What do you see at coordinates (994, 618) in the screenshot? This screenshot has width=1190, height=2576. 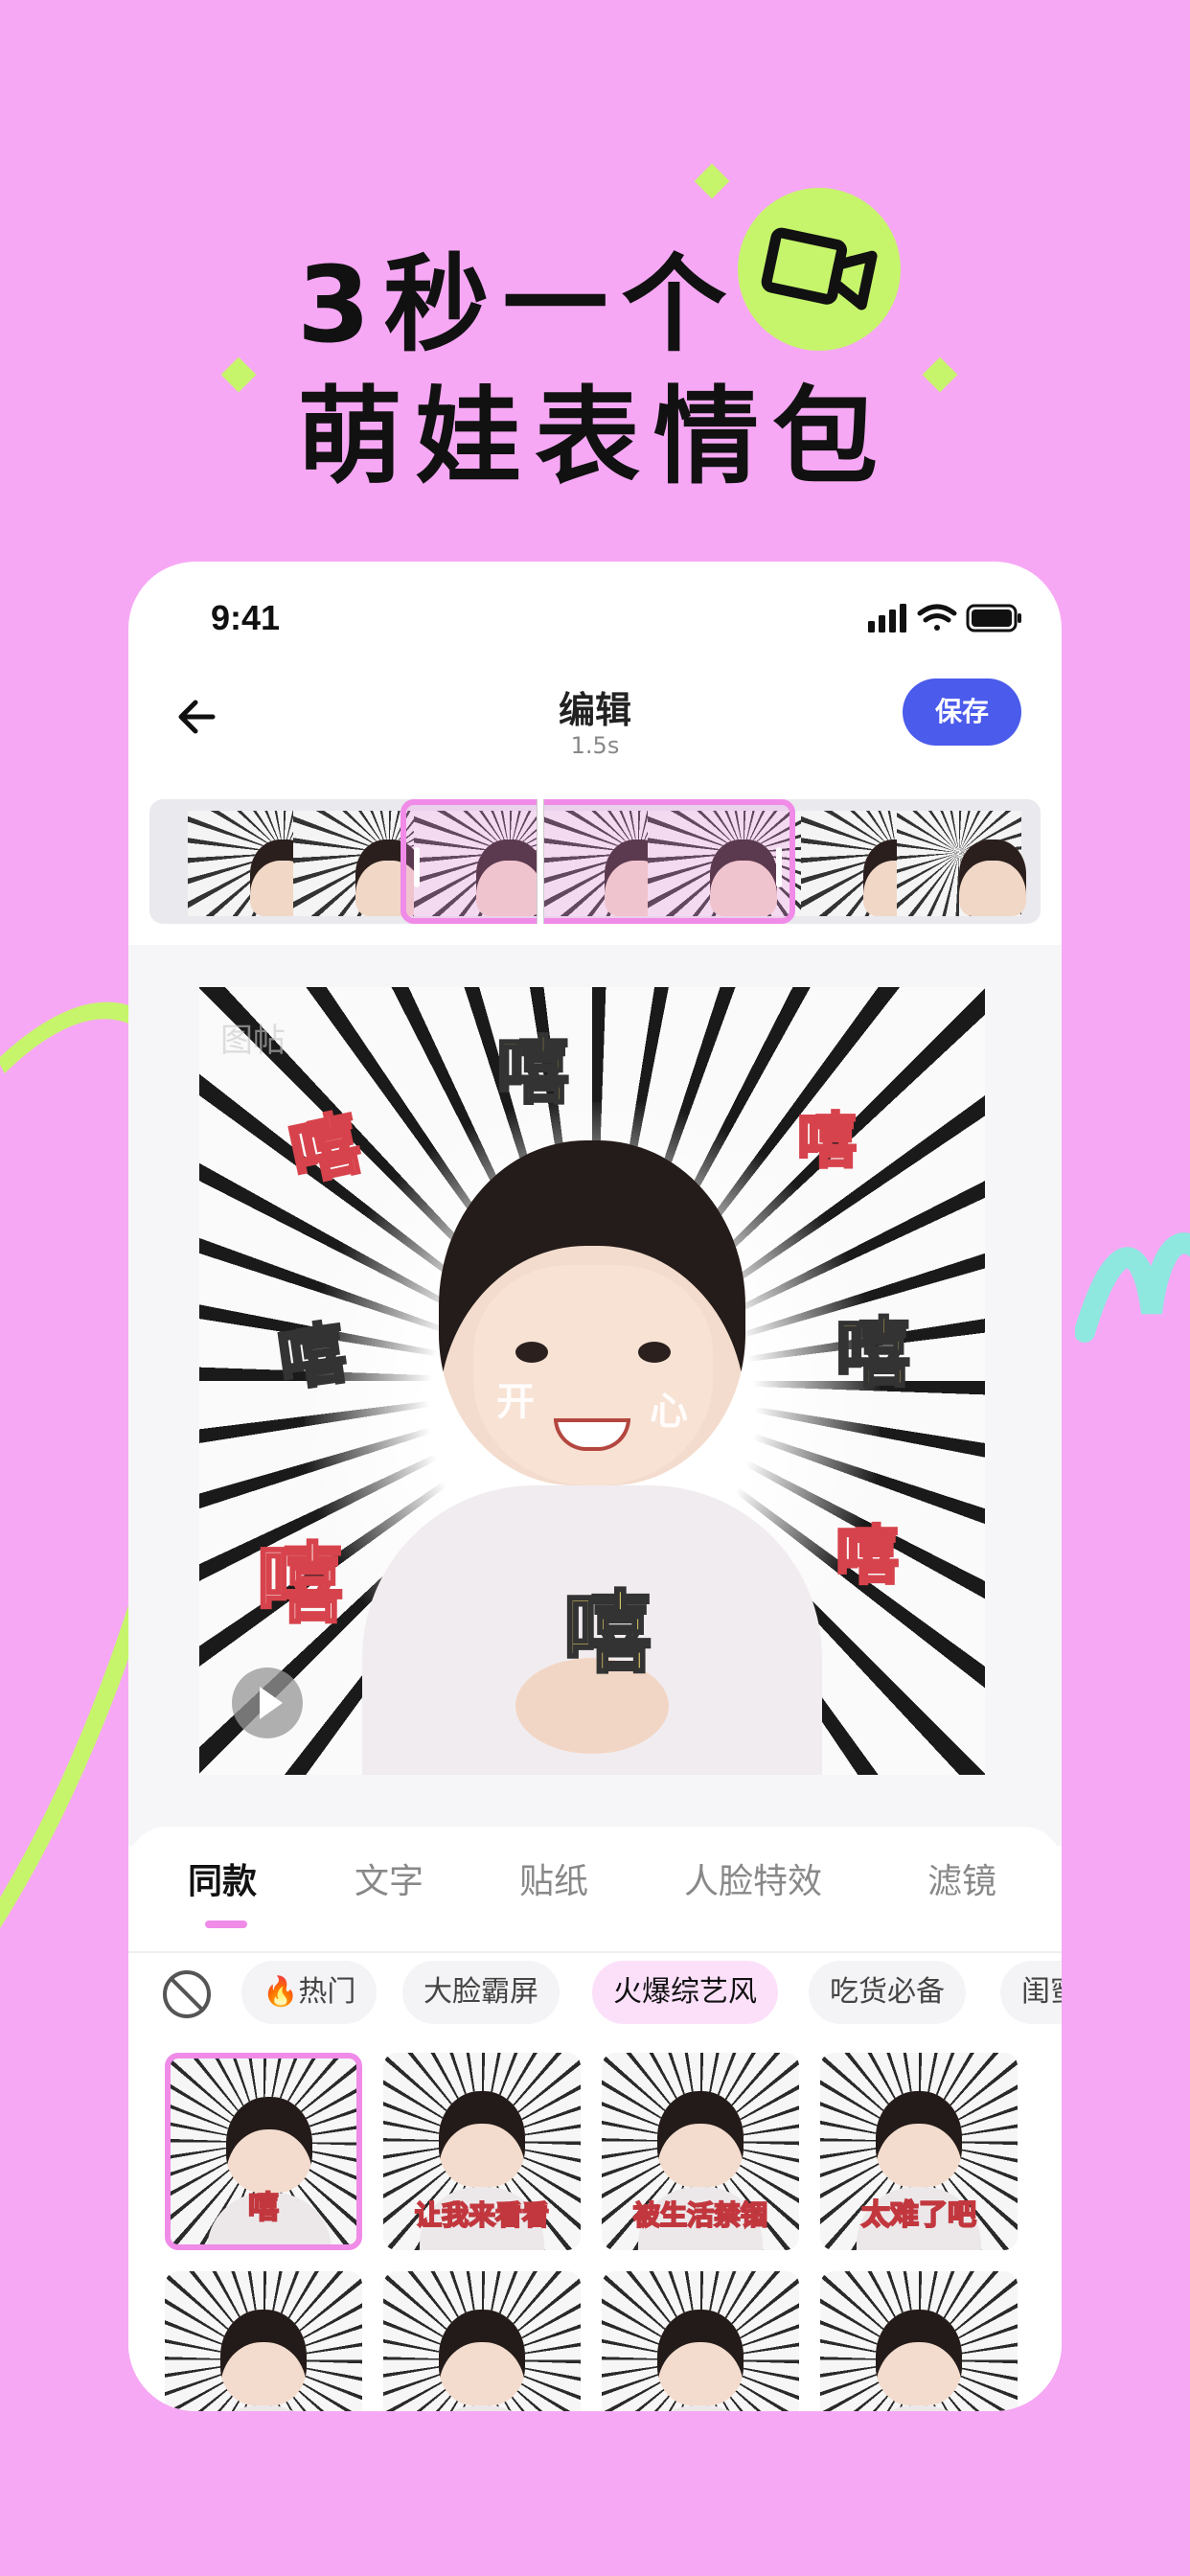 I see `battery-icon` at bounding box center [994, 618].